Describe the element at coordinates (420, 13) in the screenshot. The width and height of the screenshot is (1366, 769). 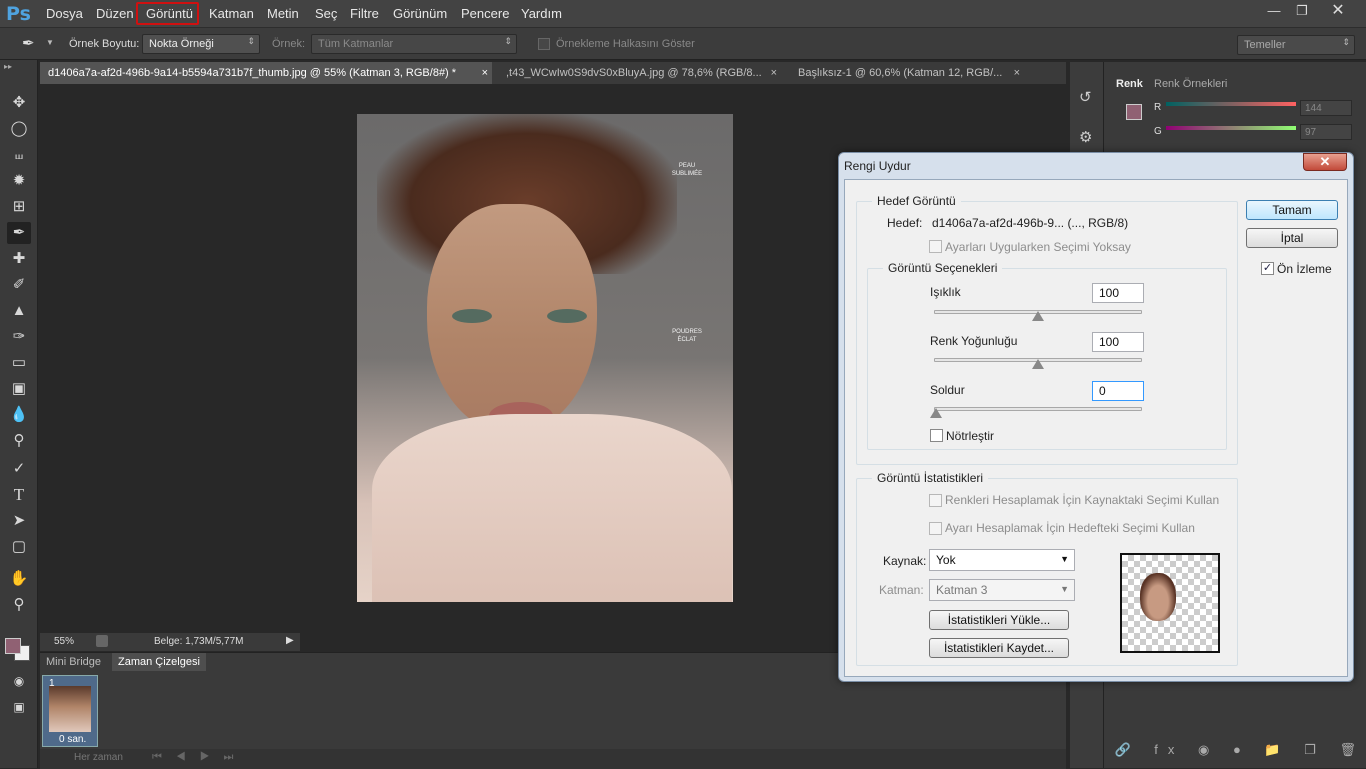
I see `menu-gorunum: Görünüm` at that location.